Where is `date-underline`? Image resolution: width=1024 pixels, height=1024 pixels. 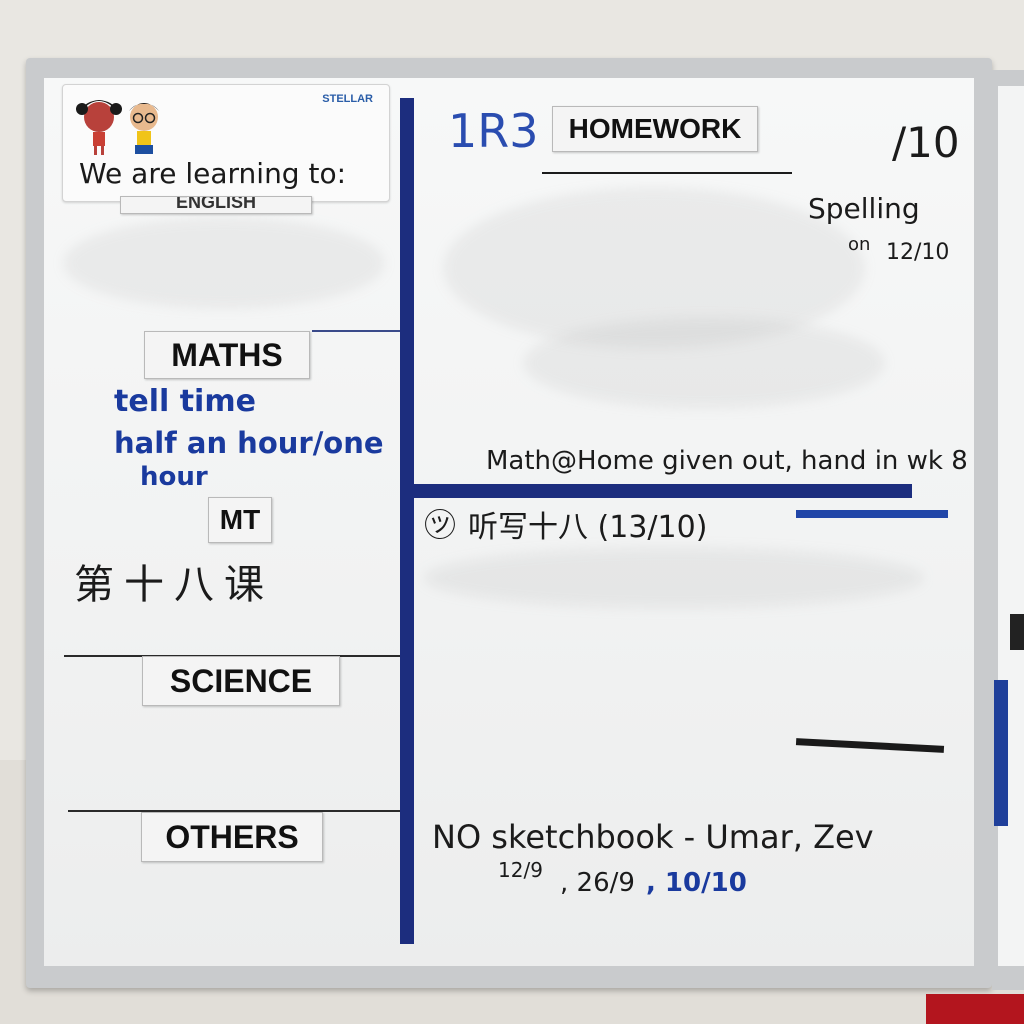
date-underline is located at coordinates (667, 173).